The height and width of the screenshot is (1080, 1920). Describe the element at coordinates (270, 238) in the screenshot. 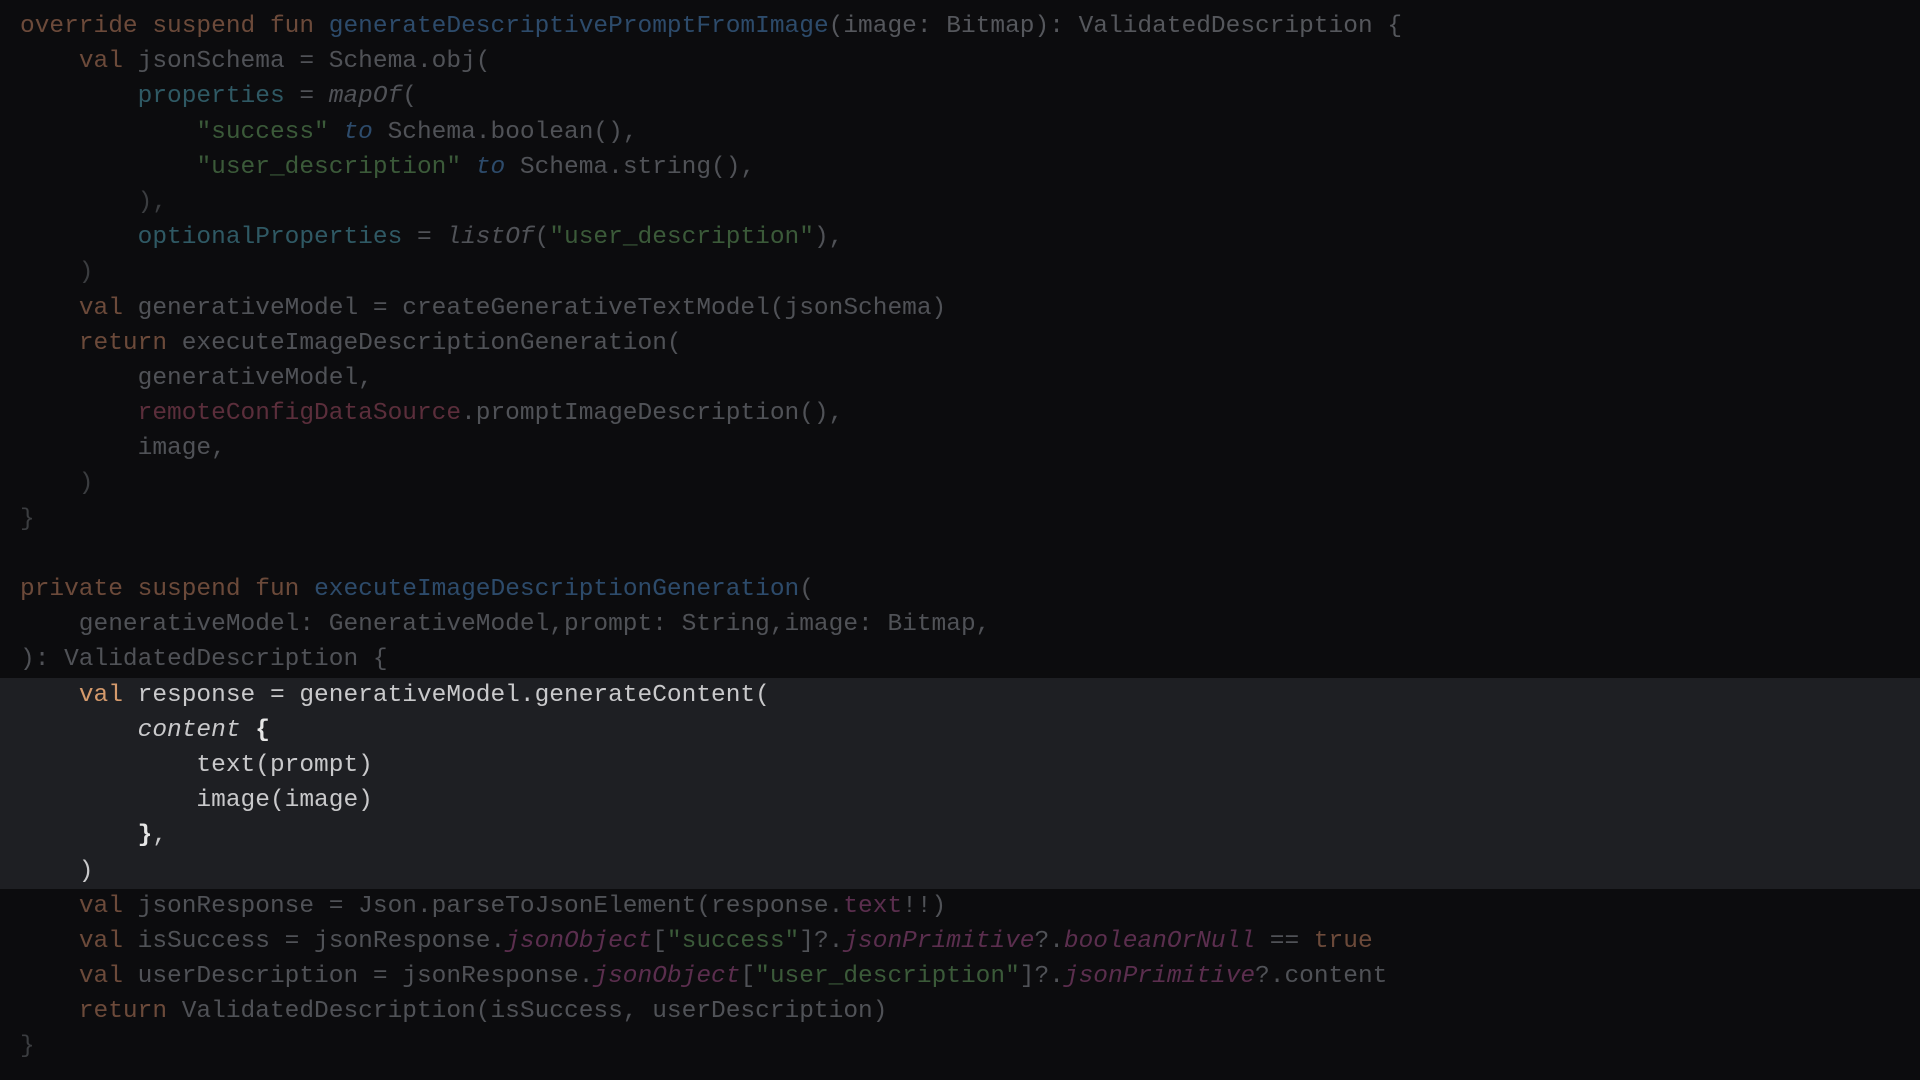

I see `code-token: optionalProperties` at that location.